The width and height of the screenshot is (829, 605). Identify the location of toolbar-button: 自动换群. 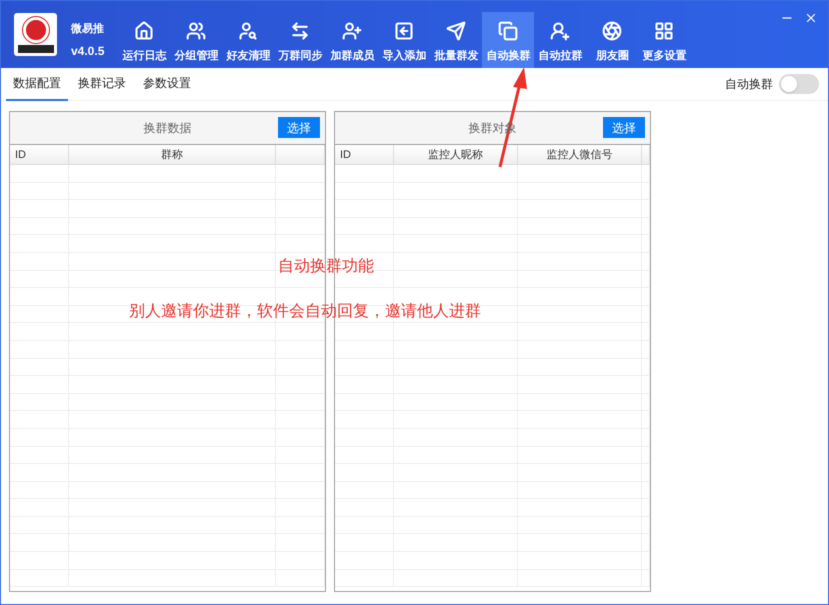
(508, 40).